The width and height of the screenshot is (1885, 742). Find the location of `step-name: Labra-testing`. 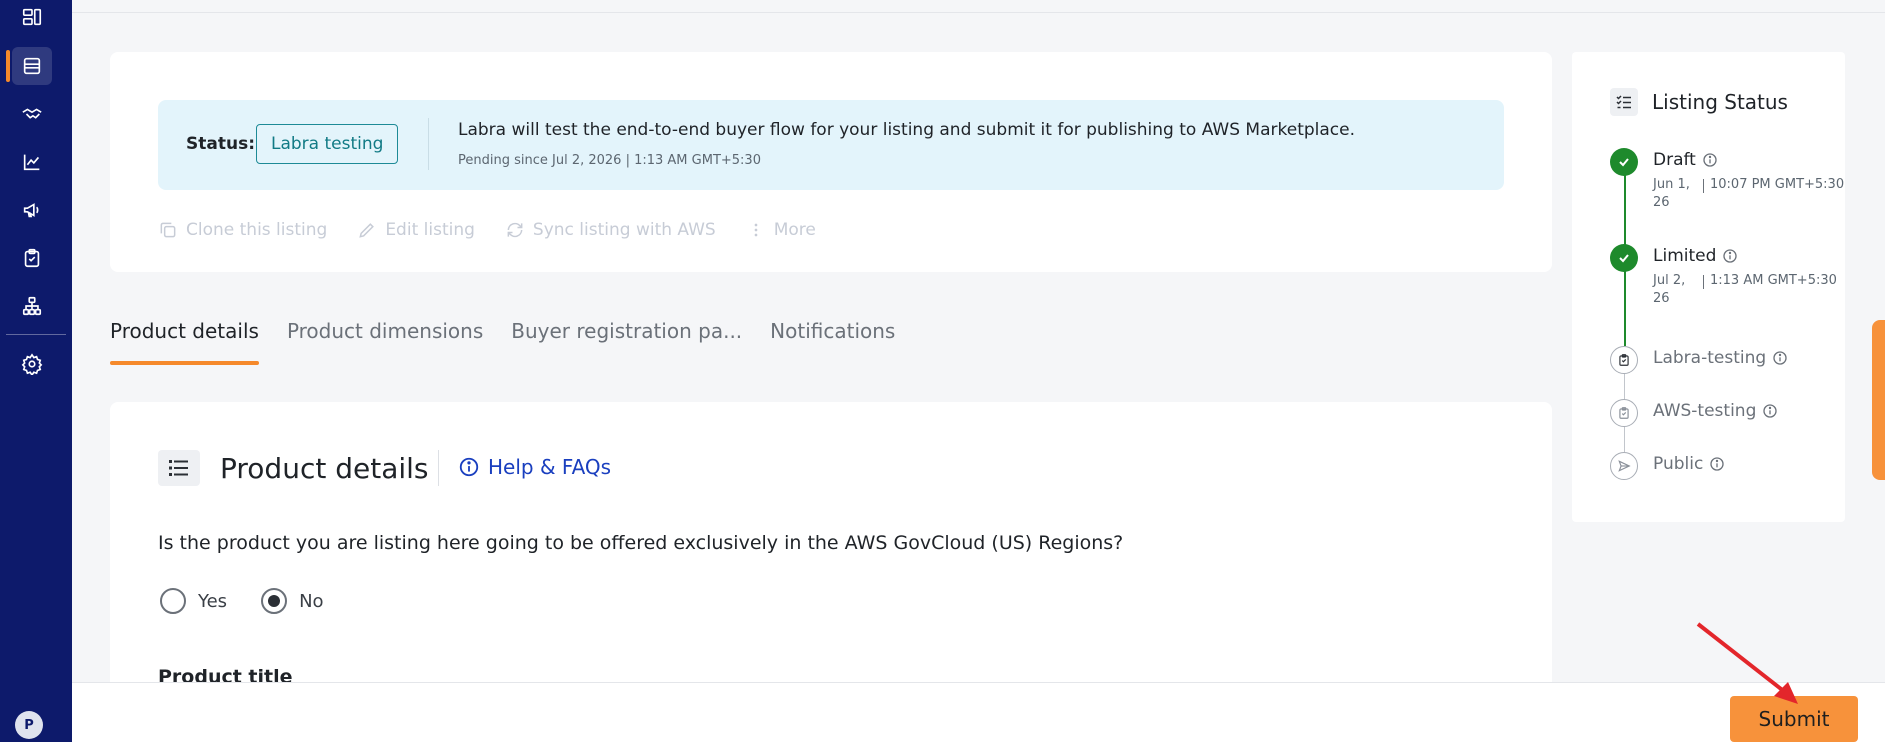

step-name: Labra-testing is located at coordinates (1720, 358).